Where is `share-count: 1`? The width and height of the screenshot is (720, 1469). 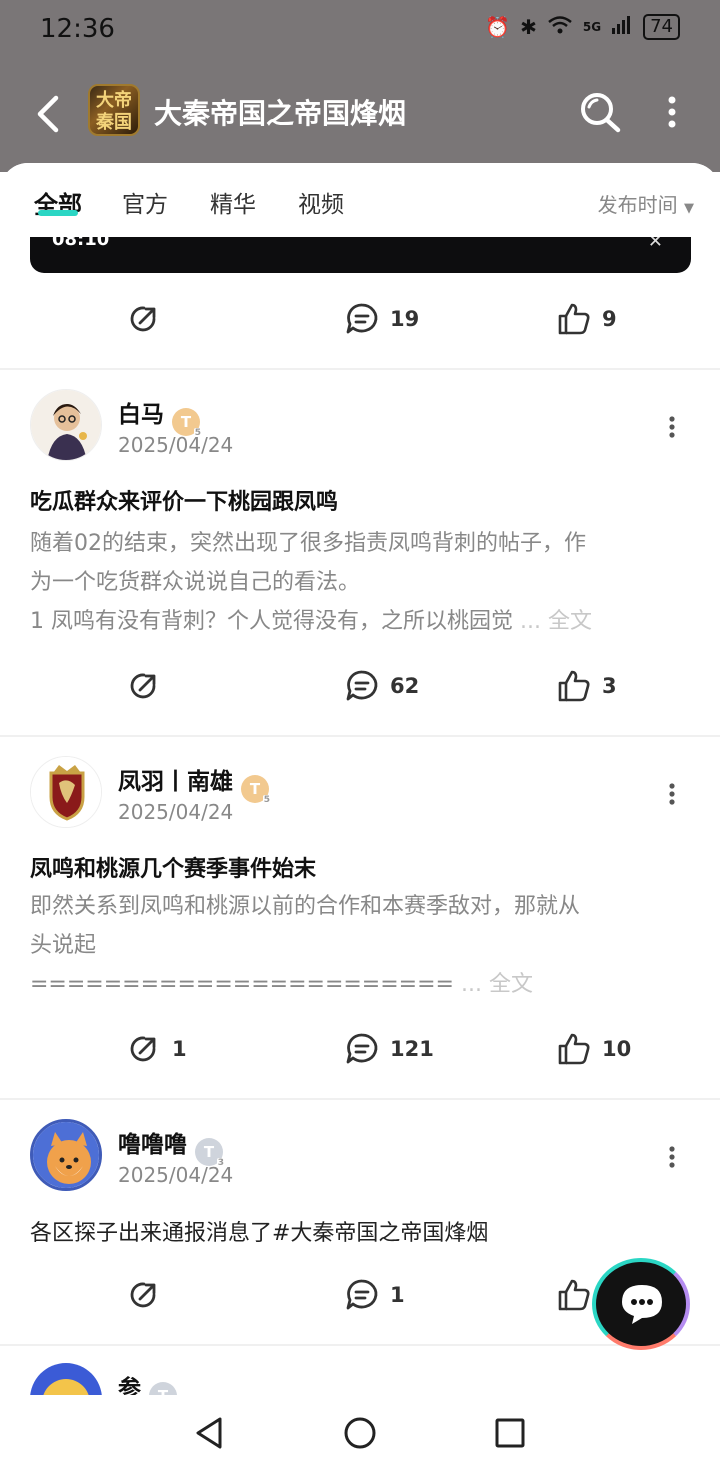
share-count: 1 is located at coordinates (179, 1049).